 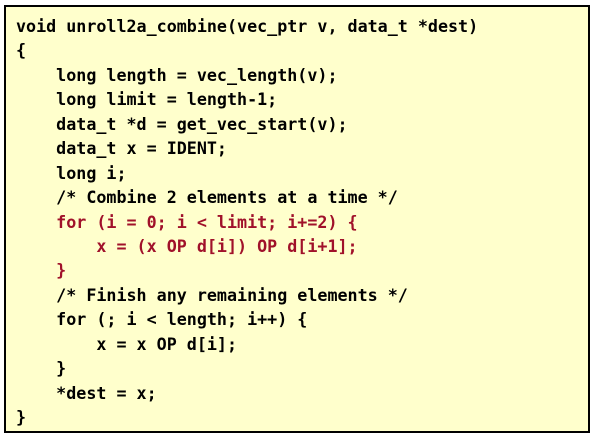 What do you see at coordinates (177, 74) in the screenshot?
I see `code-line-length-decl: long length = vec_length(v);` at bounding box center [177, 74].